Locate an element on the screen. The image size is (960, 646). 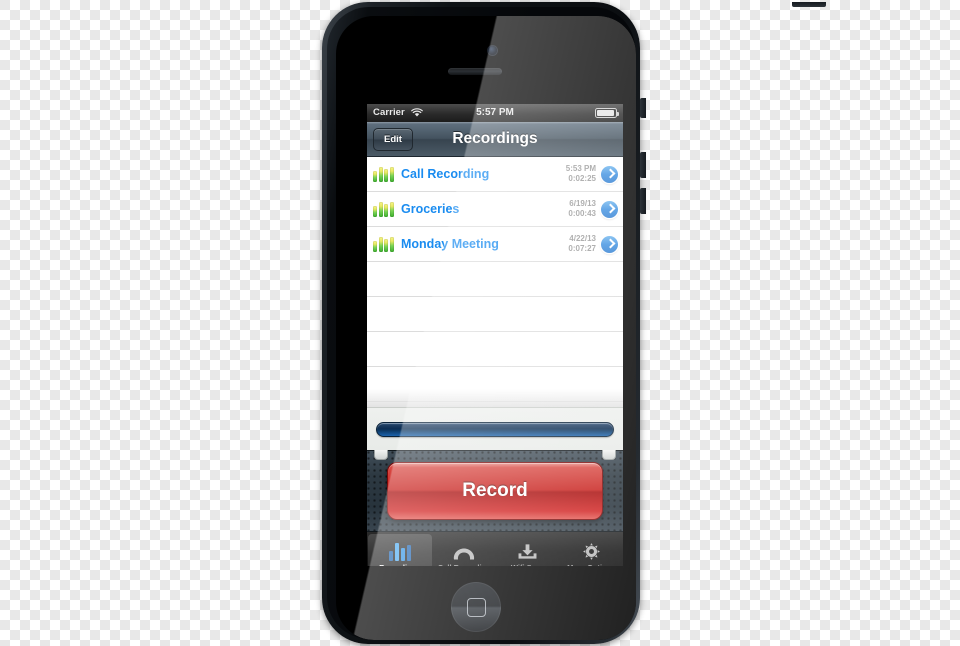
home-button is located at coordinates (476, 607).